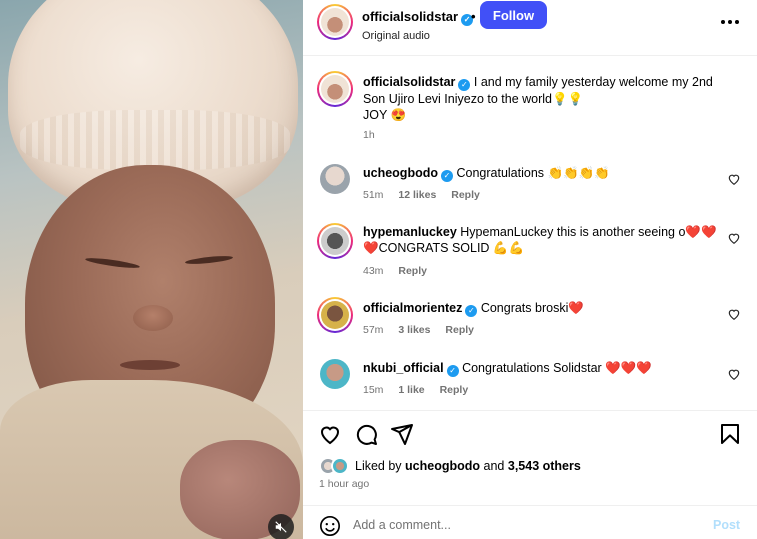 The image size is (757, 539). What do you see at coordinates (400, 173) in the screenshot?
I see `commenter-username: ucheogbodo` at bounding box center [400, 173].